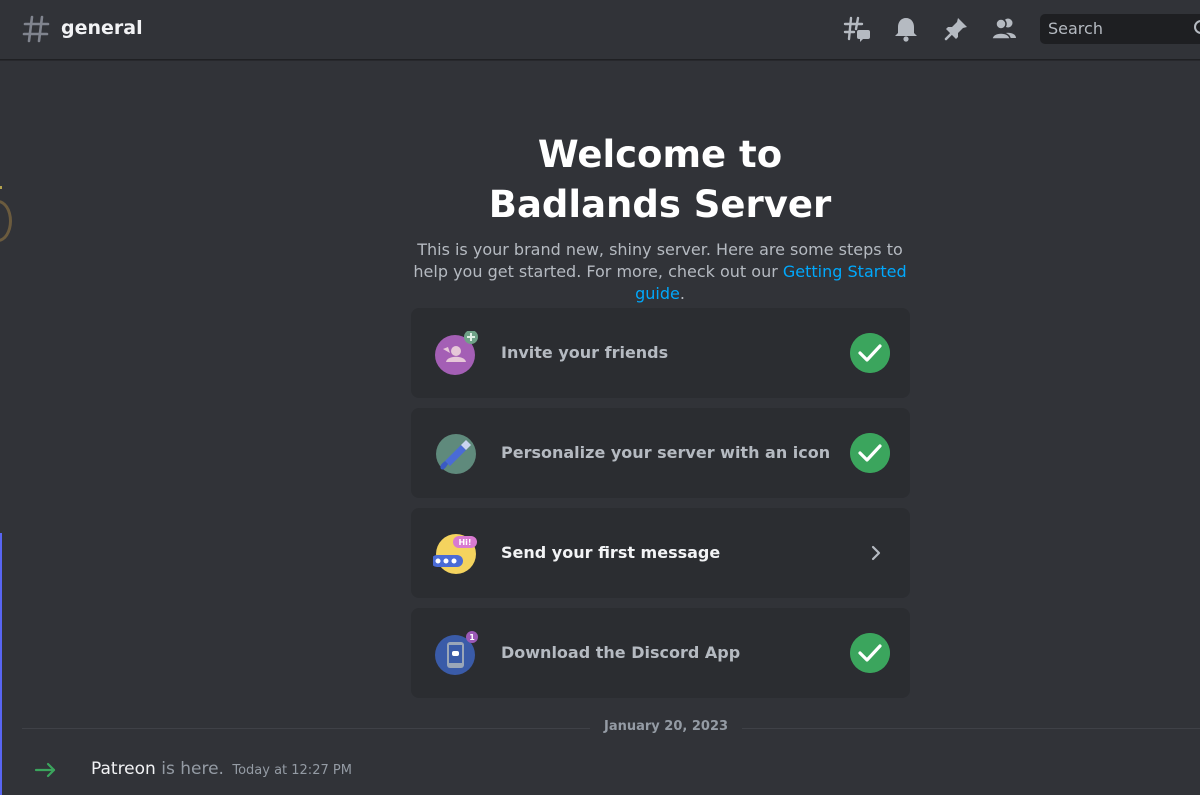 The image size is (1200, 795). Describe the element at coordinates (906, 29) in the screenshot. I see `bell-icon` at that location.